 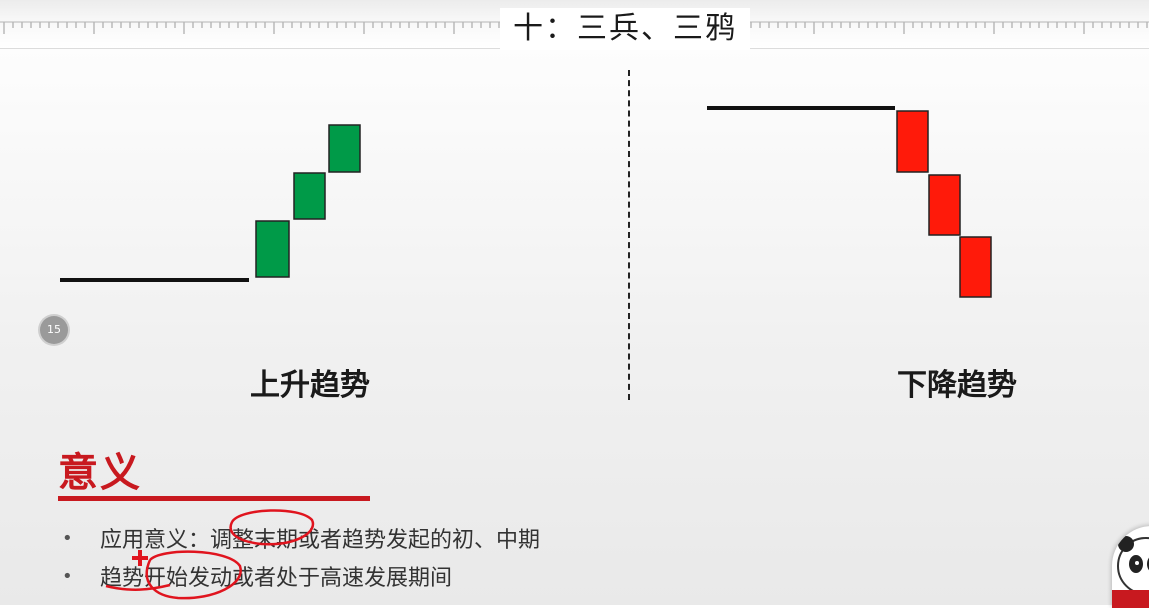 I want to click on bullet-text-2: 趋势开始发动或者处于高速发展期间, so click(x=276, y=578).